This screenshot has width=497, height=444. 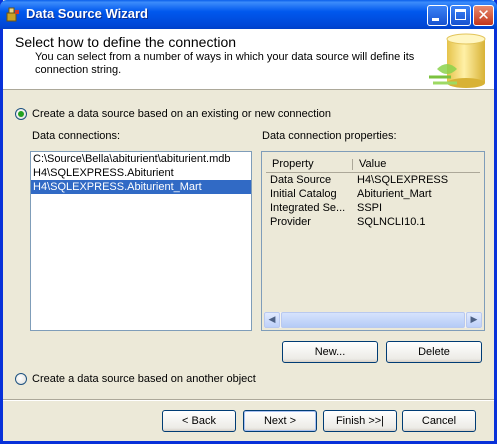 What do you see at coordinates (301, 180) in the screenshot?
I see `property-name: Data Source` at bounding box center [301, 180].